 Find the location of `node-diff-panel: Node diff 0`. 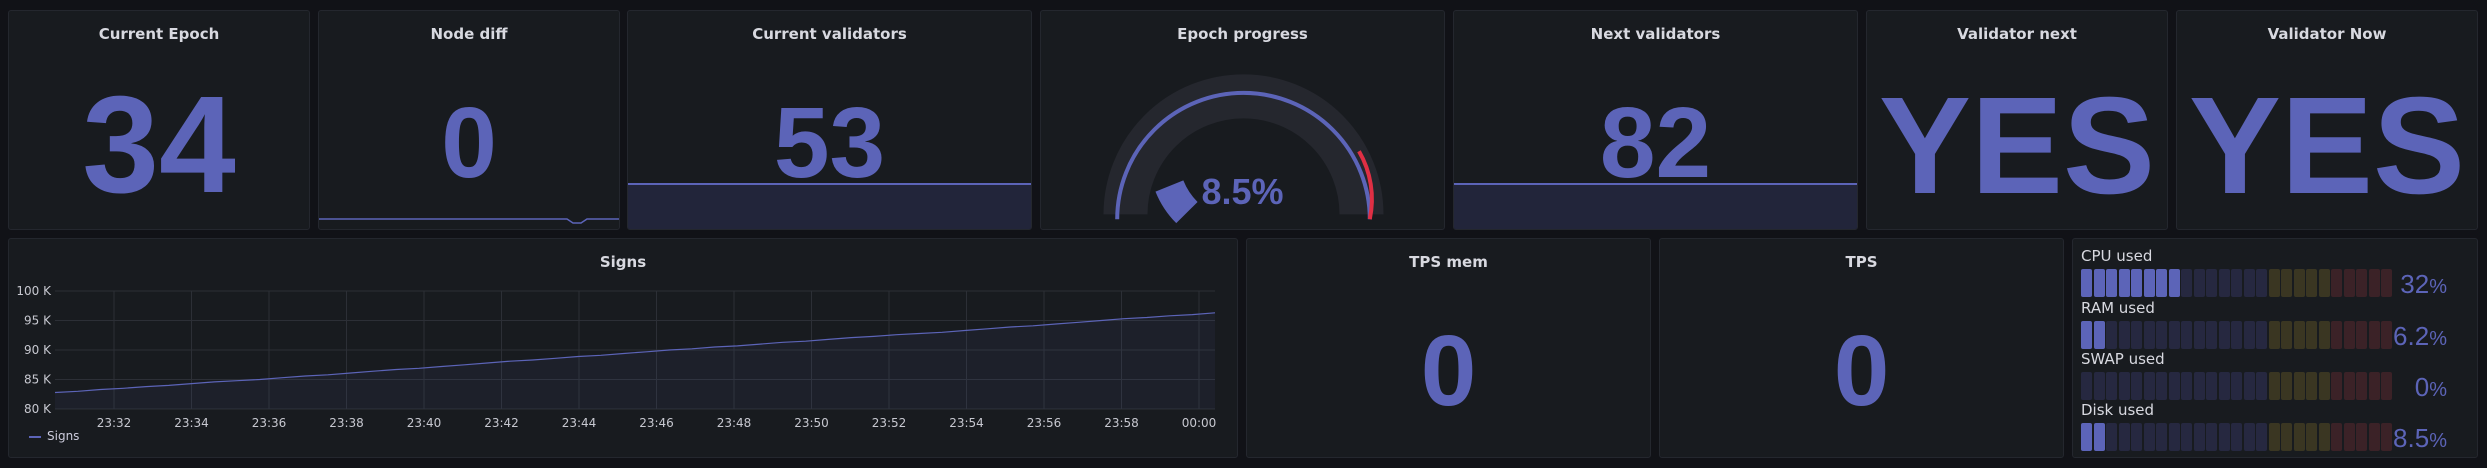

node-diff-panel: Node diff 0 is located at coordinates (469, 120).